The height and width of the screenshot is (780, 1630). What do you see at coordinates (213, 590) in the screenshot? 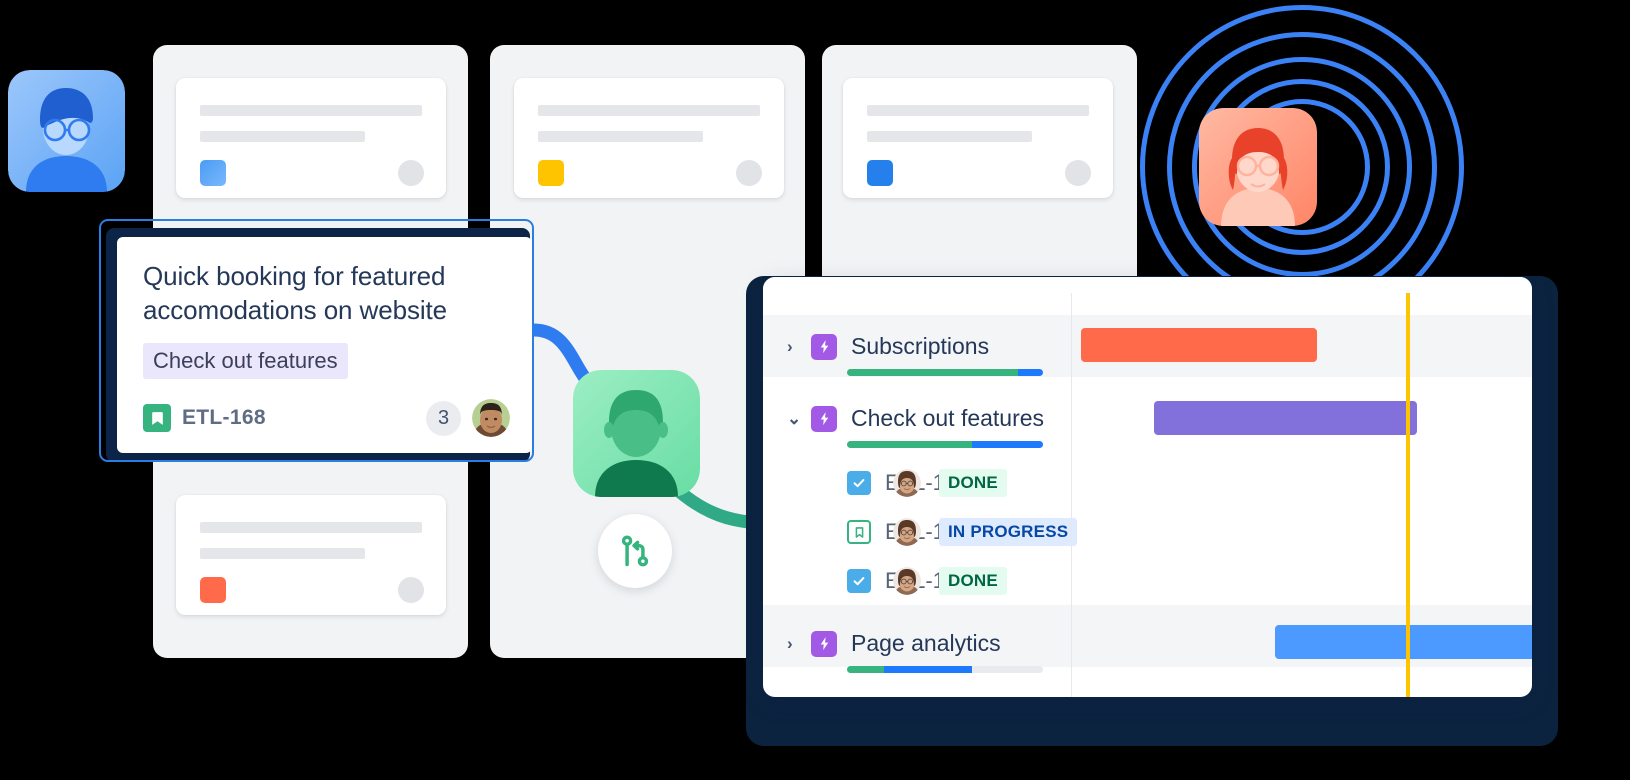
I see `orange-swatch` at bounding box center [213, 590].